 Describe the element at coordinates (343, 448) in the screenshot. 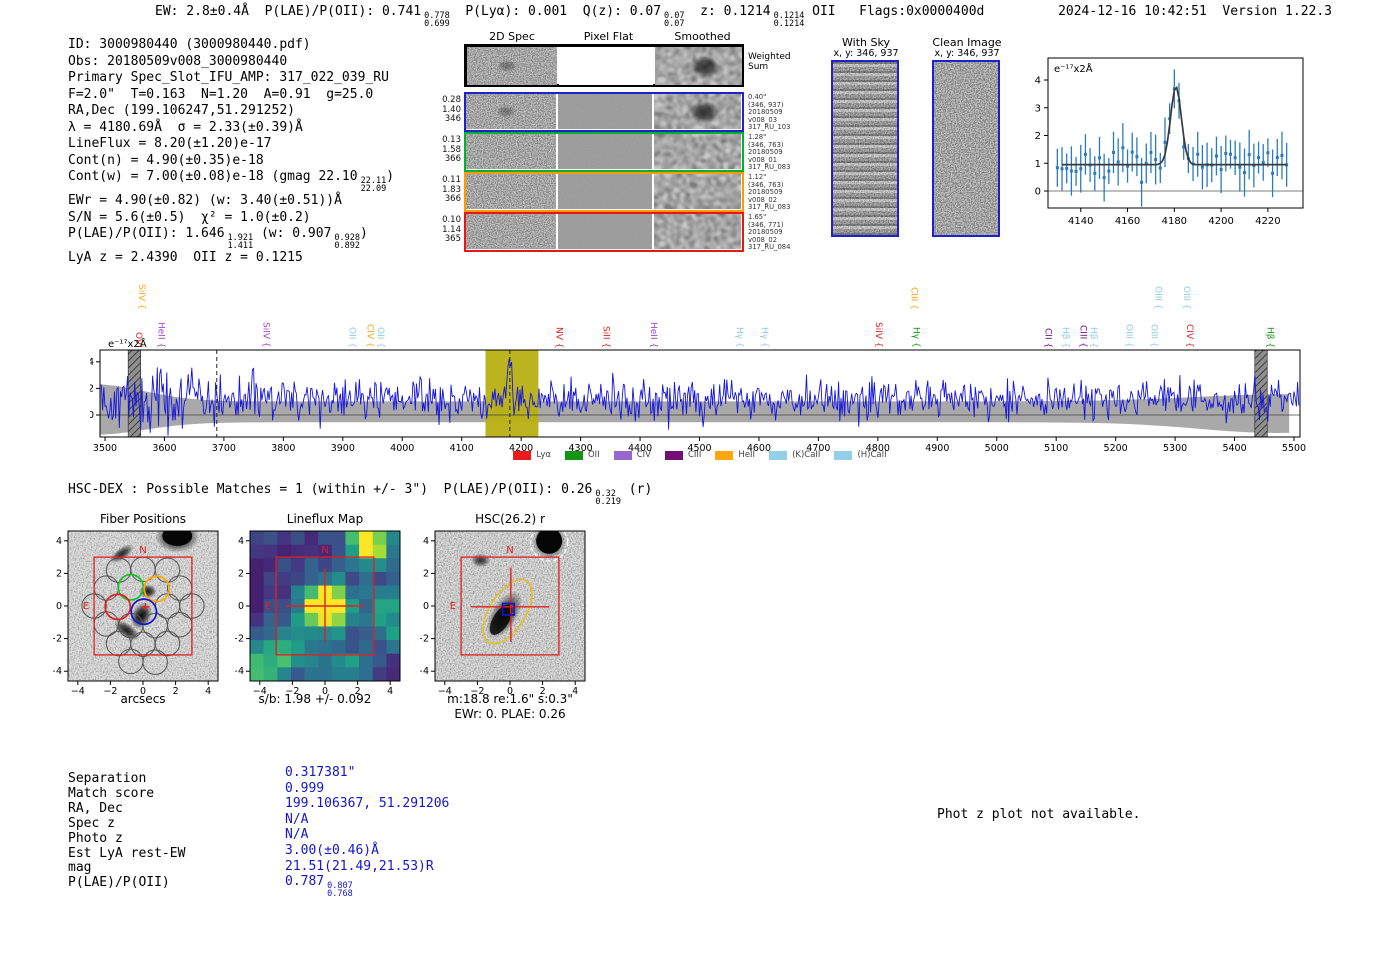

I see `svg-text: 3900` at that location.